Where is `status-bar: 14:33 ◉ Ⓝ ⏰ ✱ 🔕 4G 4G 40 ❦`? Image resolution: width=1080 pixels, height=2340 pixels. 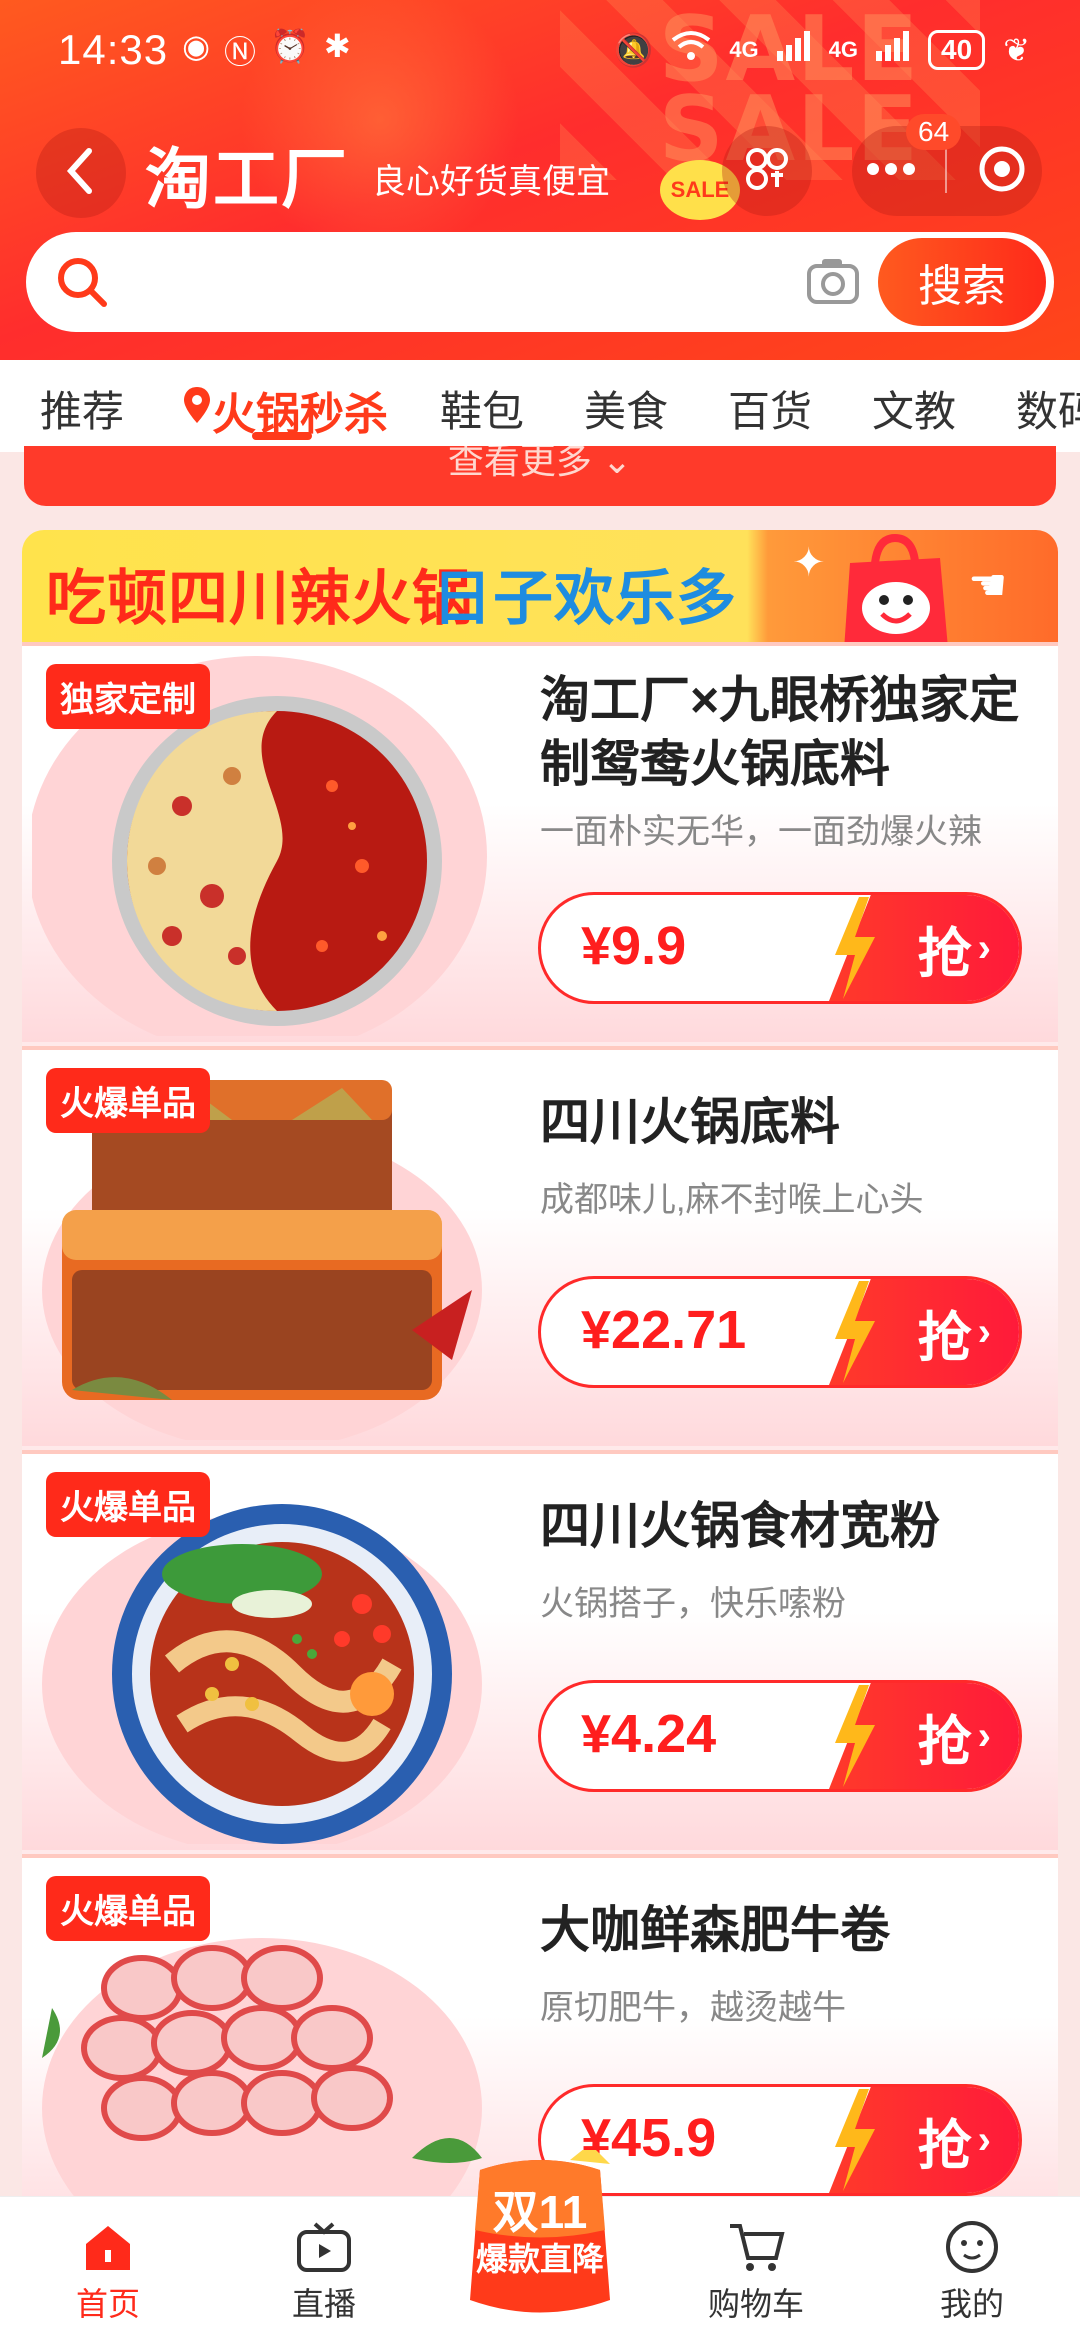 status-bar: 14:33 ◉ Ⓝ ⏰ ✱ 🔕 4G 4G 40 ❦ is located at coordinates (540, 50).